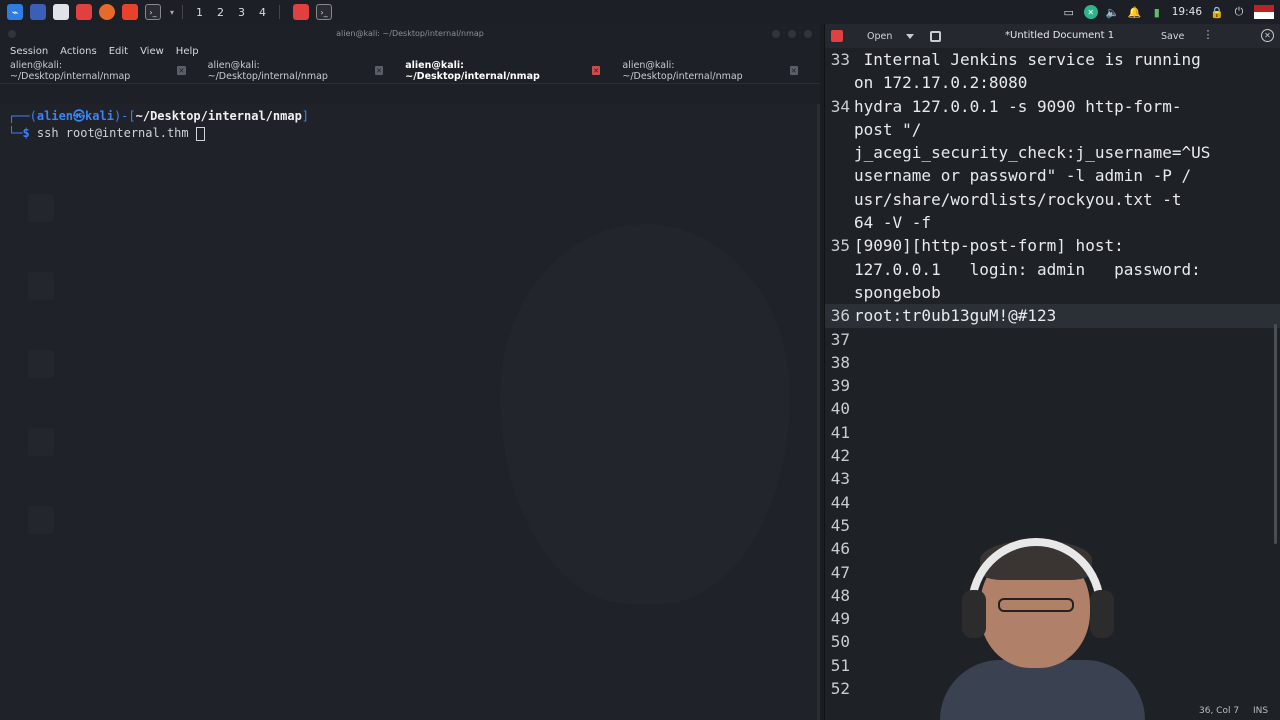 This screenshot has height=720, width=1280. I want to click on volume-icon: 🔈, so click(1113, 12).